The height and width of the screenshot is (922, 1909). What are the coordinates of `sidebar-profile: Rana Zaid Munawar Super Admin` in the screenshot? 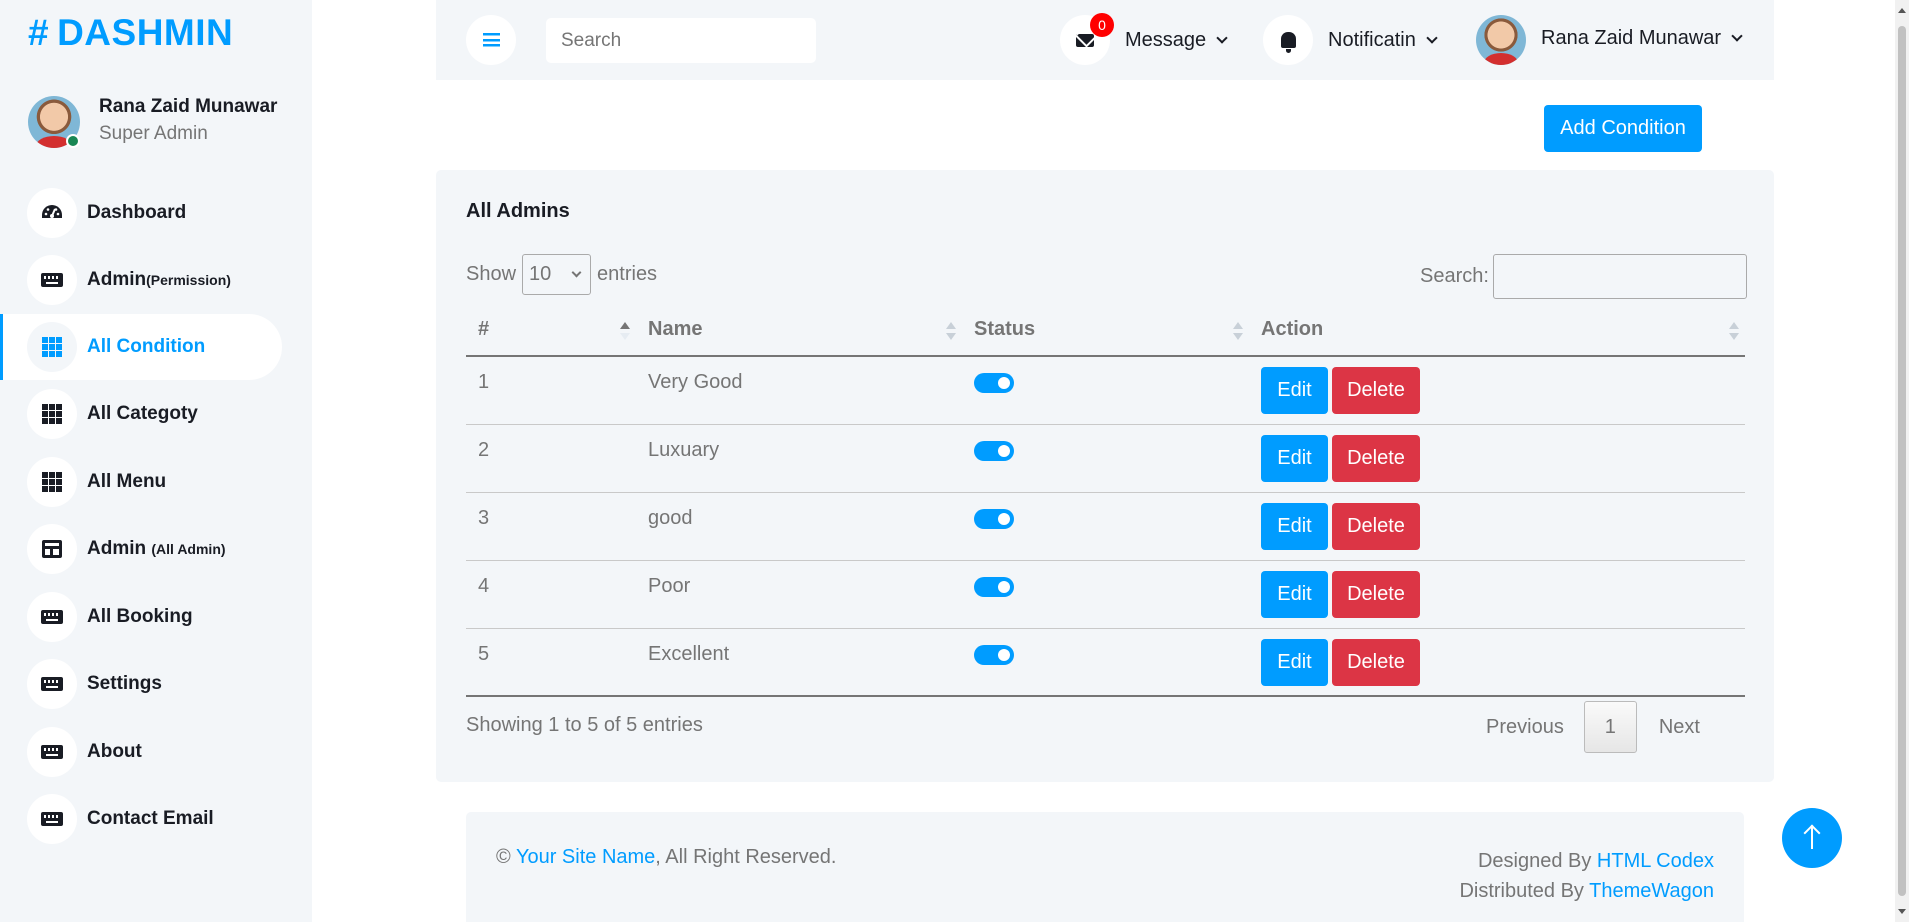 It's located at (152, 122).